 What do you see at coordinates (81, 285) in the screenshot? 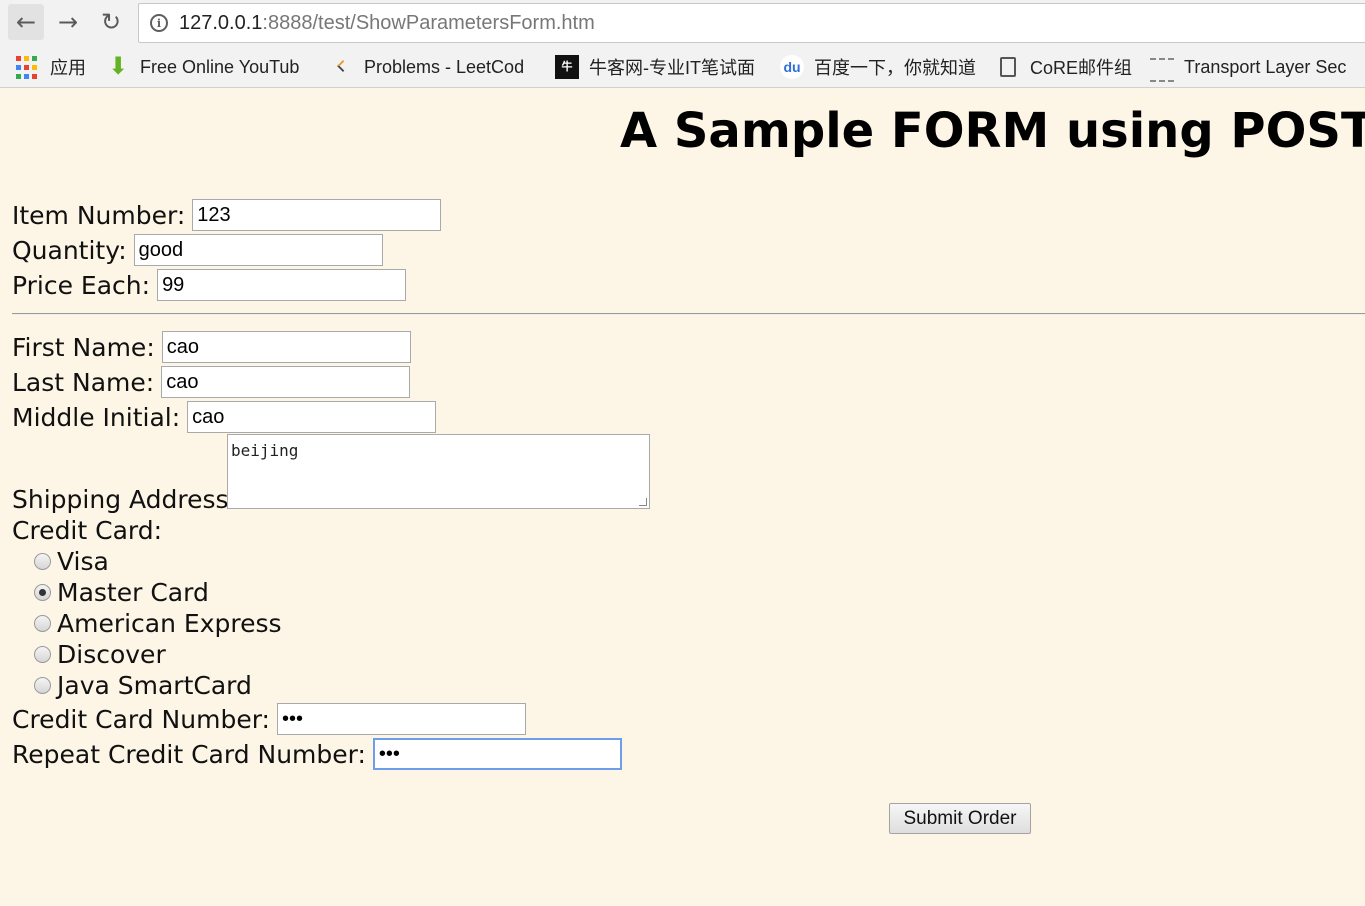
I see `price-each-label: Price Each:` at bounding box center [81, 285].